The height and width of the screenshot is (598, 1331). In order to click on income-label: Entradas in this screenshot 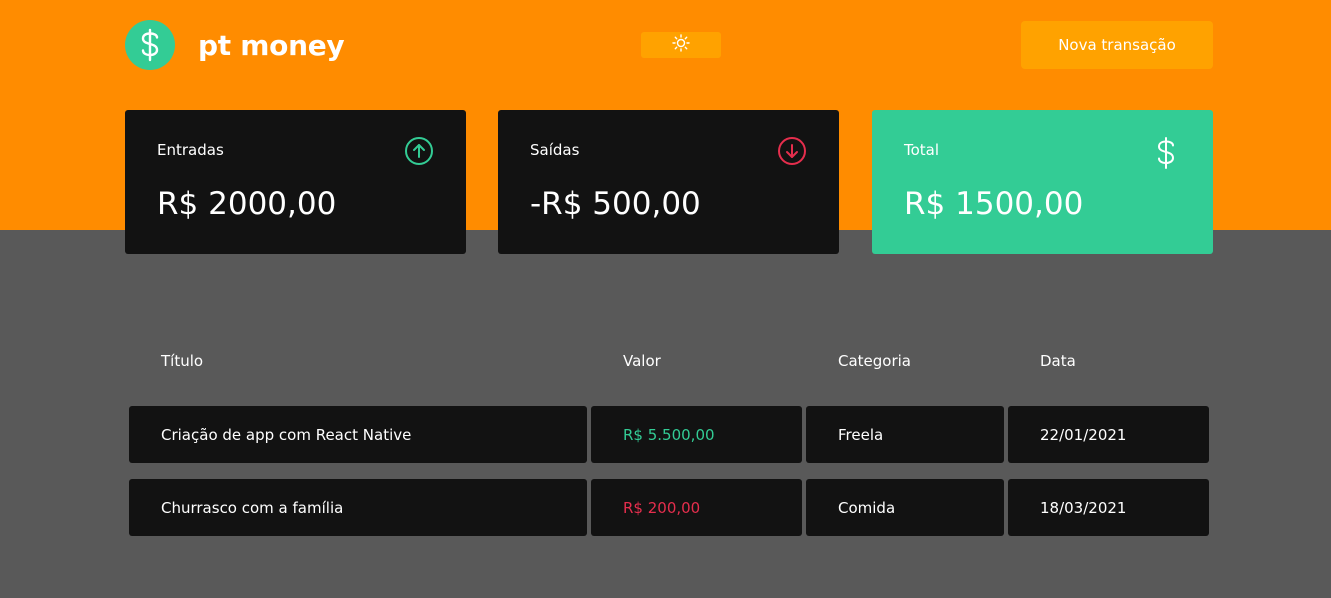, I will do `click(190, 150)`.